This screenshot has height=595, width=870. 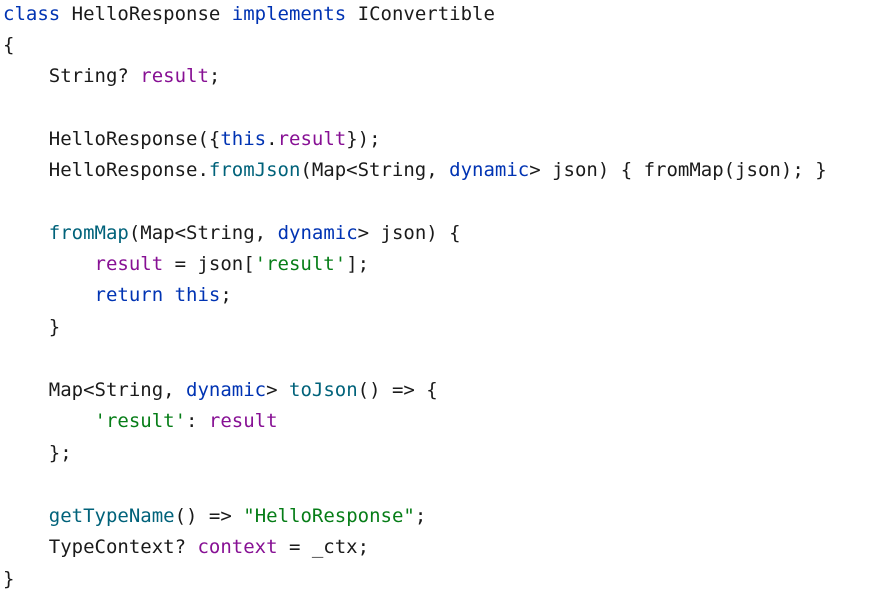 I want to click on token: TypeContext?, so click(x=100, y=547).